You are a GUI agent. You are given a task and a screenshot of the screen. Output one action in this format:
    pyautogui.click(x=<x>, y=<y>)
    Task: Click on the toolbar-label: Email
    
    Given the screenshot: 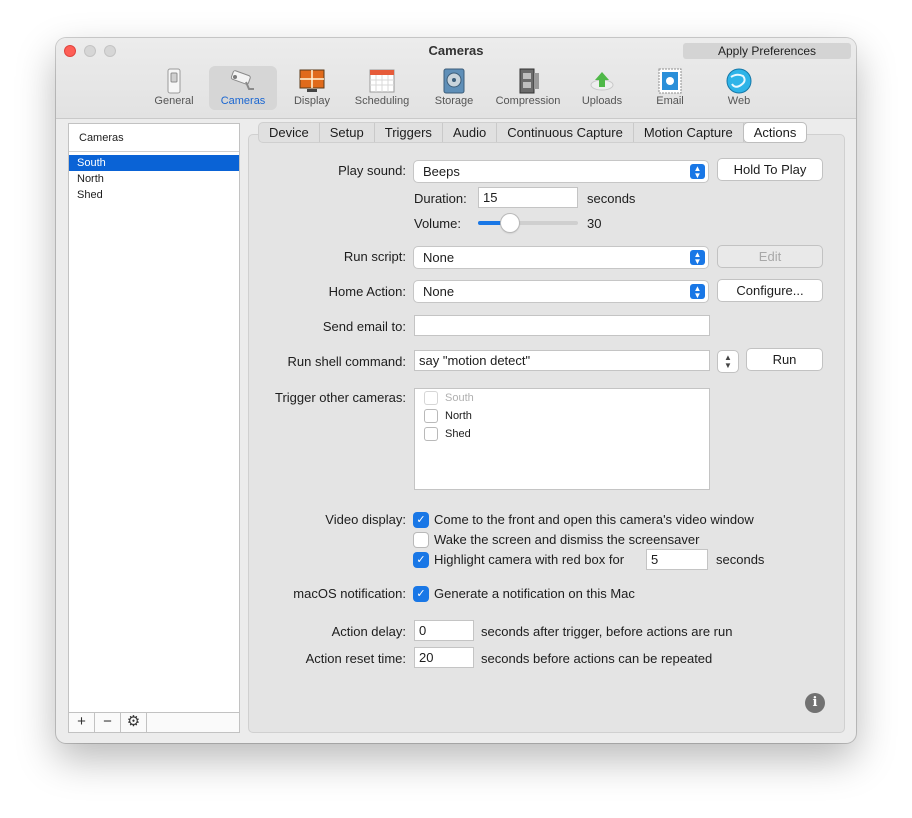 What is the action you would take?
    pyautogui.click(x=670, y=101)
    